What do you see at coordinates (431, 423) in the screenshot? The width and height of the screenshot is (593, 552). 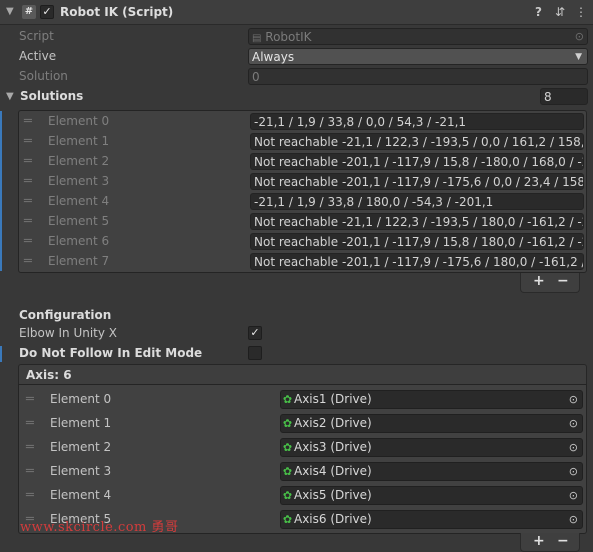 I see `axis-object-field: ✿ Axis2 (Drive) ⊙` at bounding box center [431, 423].